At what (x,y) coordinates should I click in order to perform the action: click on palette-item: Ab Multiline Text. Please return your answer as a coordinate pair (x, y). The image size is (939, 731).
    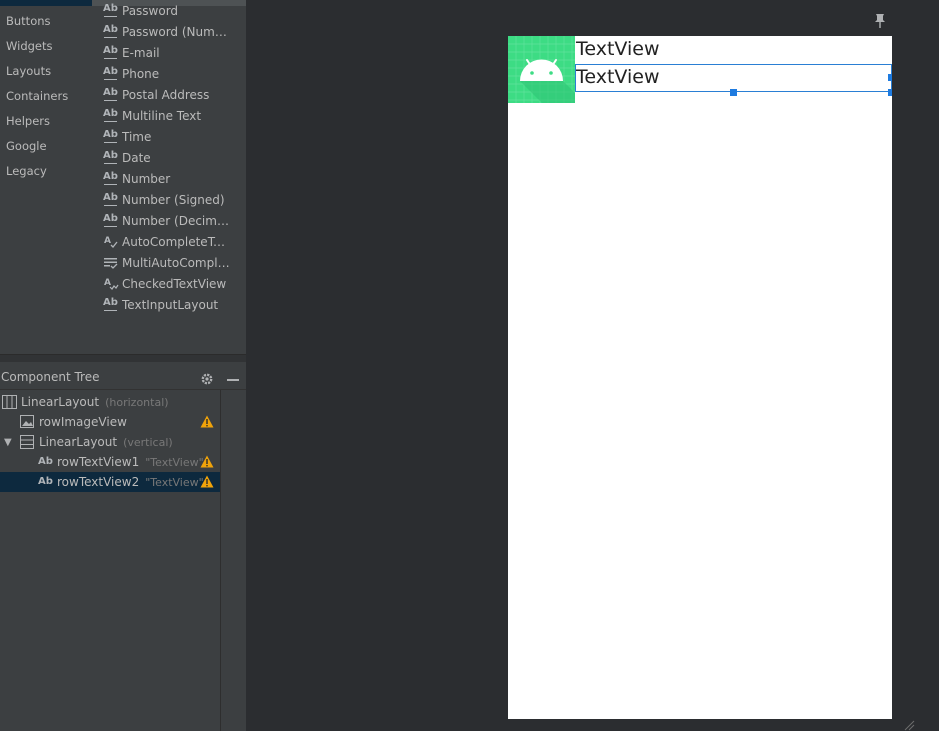
    Looking at the image, I should click on (166, 116).